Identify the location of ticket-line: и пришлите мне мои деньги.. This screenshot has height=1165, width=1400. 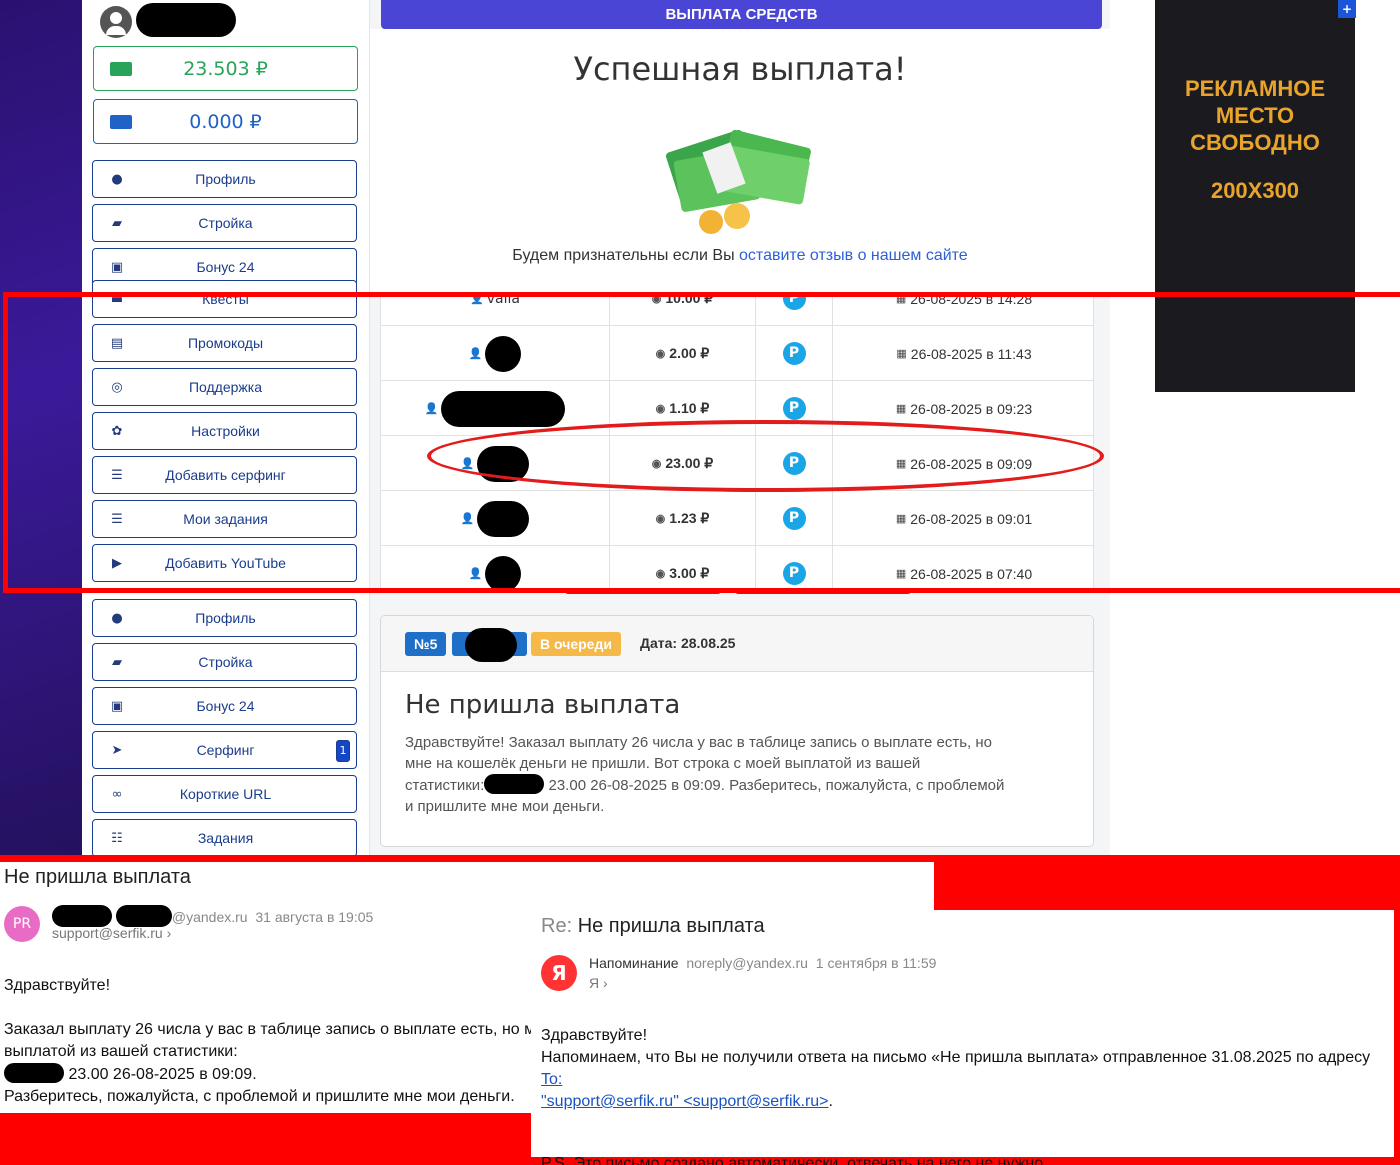
(505, 806).